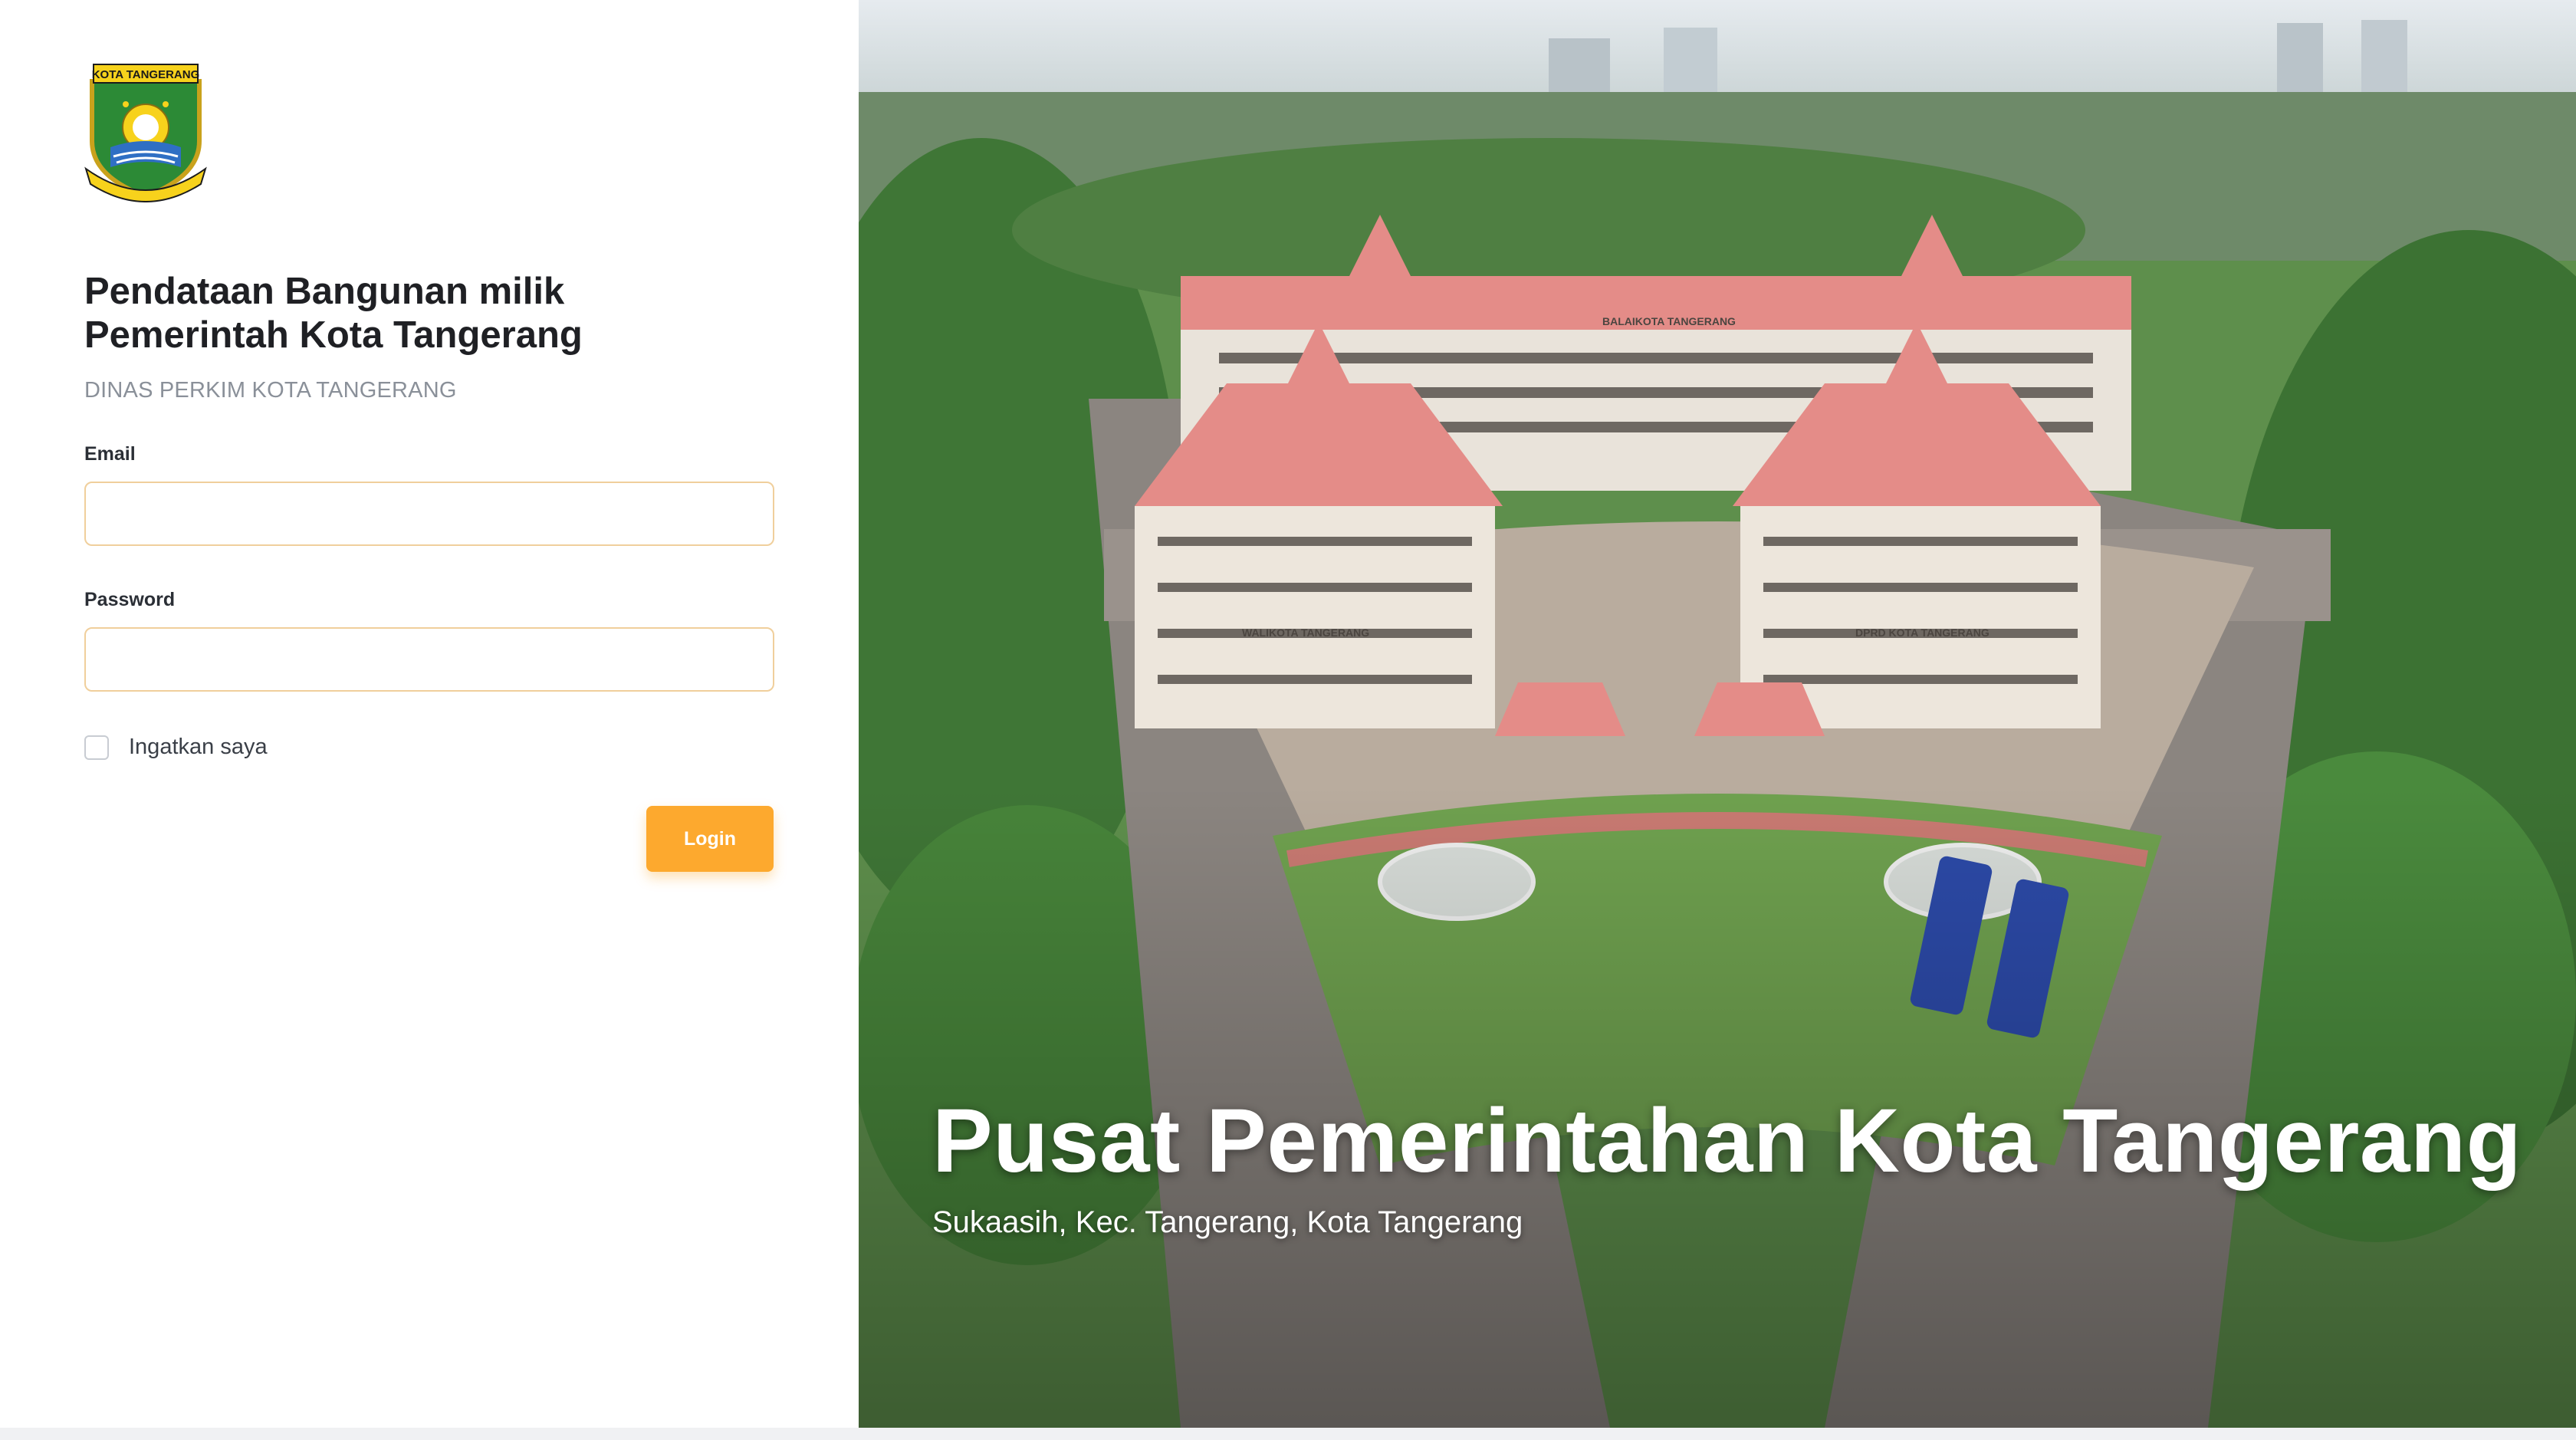  I want to click on hero-title: Pusat Pemerintahan Kota Tangerang, so click(1727, 1141).